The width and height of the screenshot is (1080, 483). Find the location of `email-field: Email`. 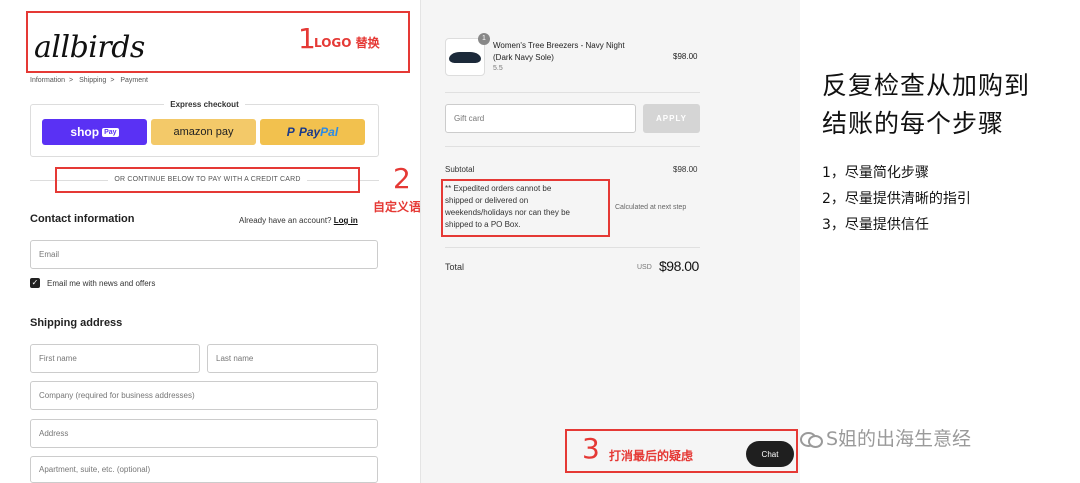

email-field: Email is located at coordinates (204, 254).